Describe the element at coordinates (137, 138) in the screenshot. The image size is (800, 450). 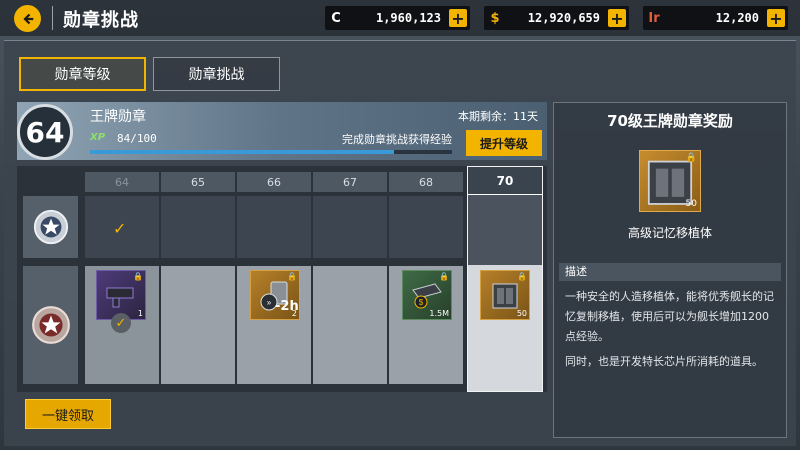
I see `xp-value: 84/100` at that location.